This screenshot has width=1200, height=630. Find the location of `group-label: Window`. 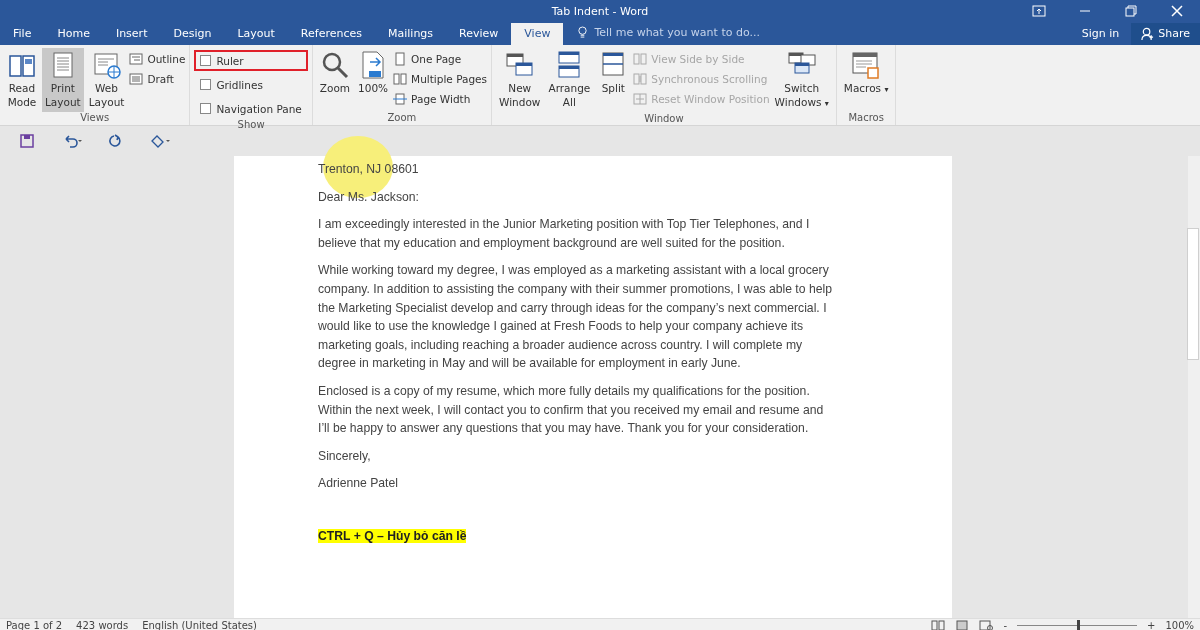

group-label: Window is located at coordinates (664, 119).